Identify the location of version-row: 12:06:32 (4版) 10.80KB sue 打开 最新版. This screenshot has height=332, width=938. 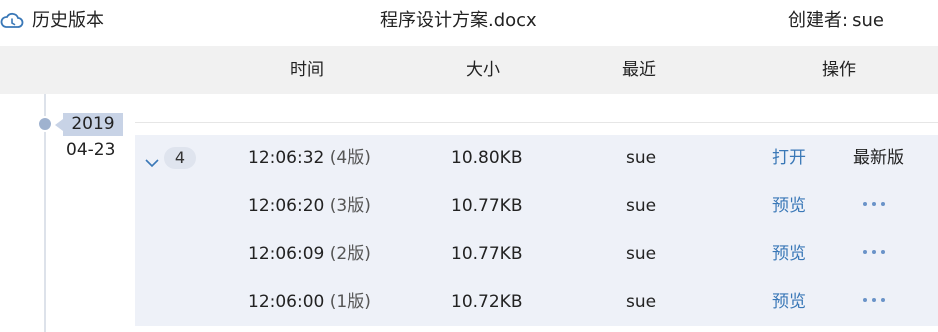
(536, 159).